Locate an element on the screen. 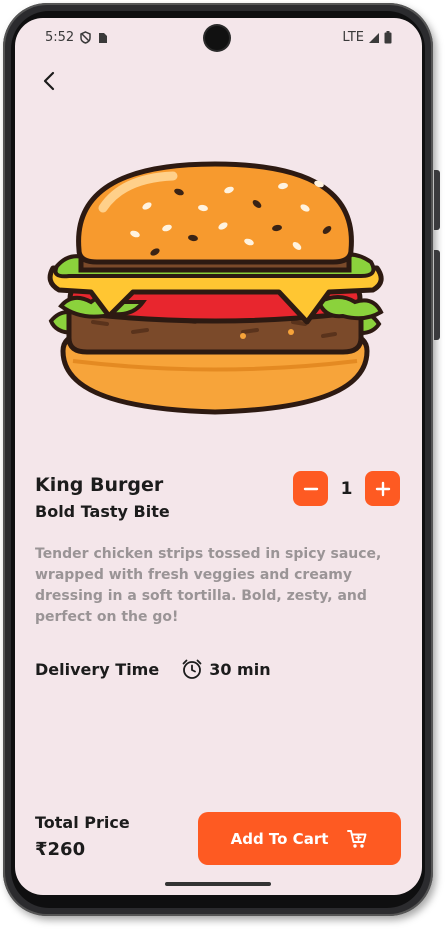 The image size is (445, 933). increase-quantity-button is located at coordinates (382, 488).